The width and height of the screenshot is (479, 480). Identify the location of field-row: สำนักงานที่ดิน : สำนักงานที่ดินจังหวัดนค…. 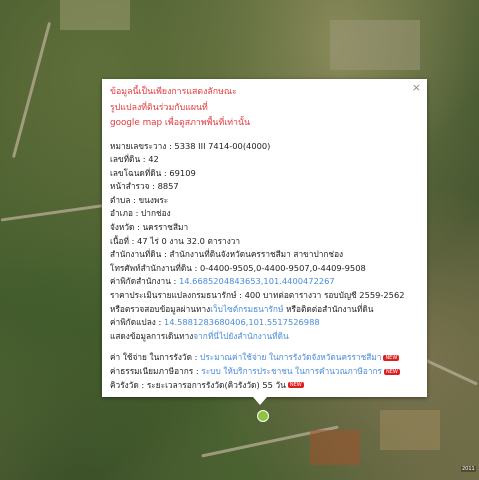
(227, 254).